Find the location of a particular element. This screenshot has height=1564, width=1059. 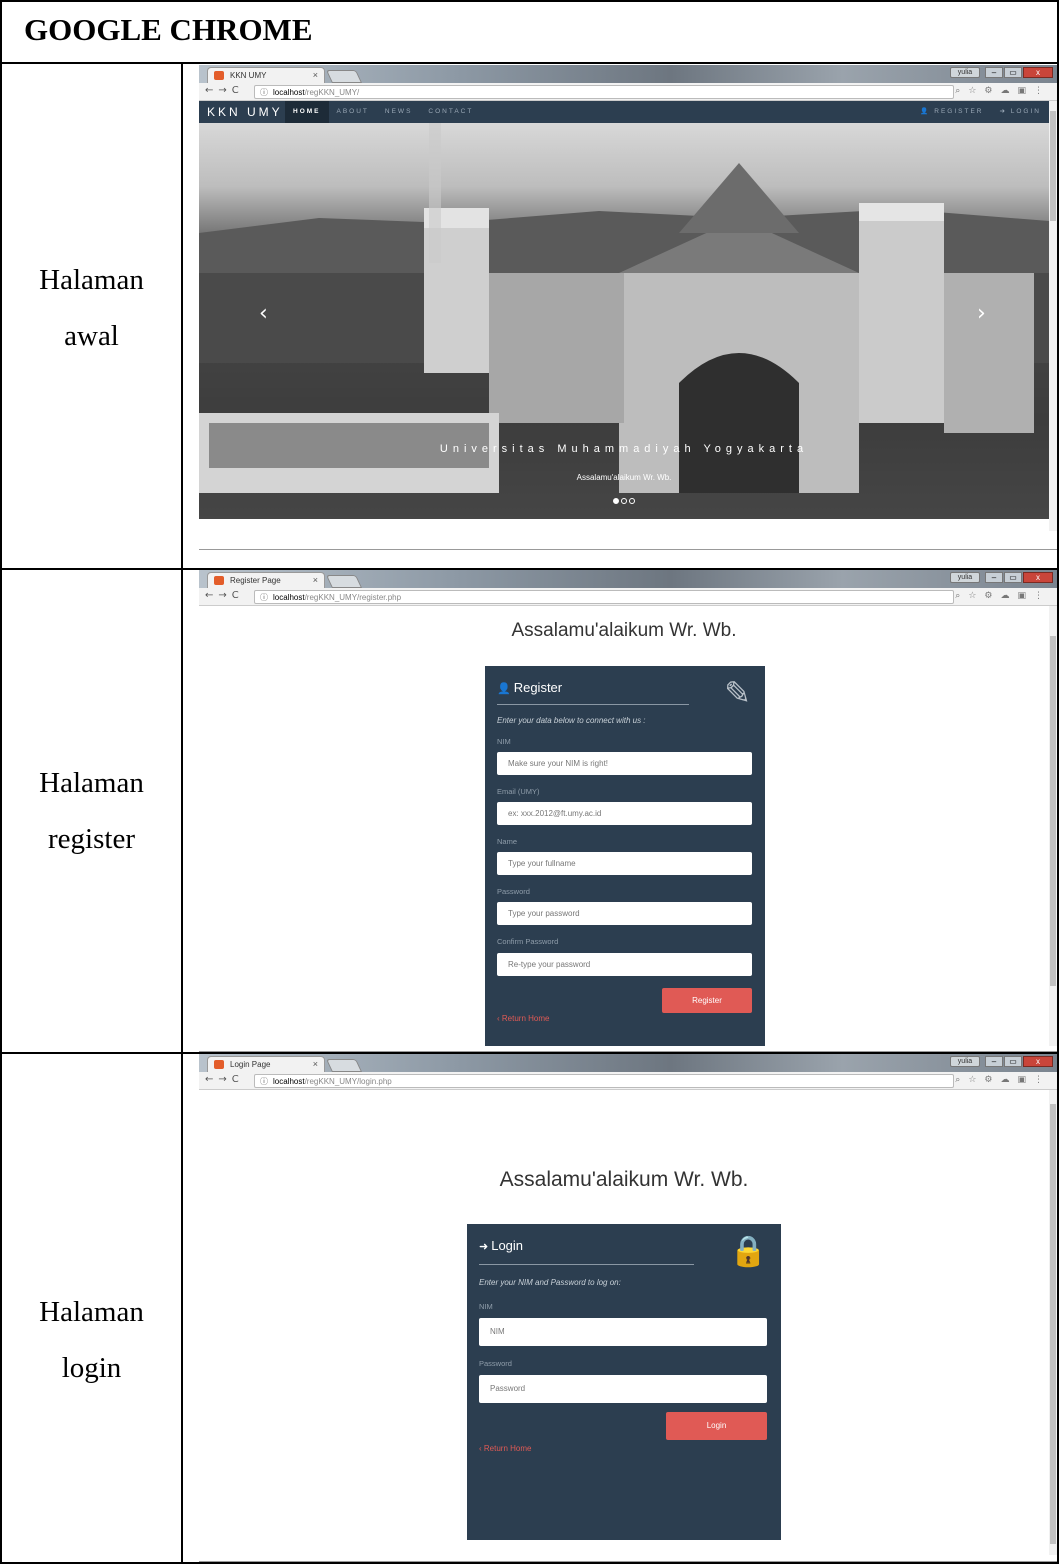

email-input: ex: xxx.2012@ft.umy.ac.id is located at coordinates (624, 813).